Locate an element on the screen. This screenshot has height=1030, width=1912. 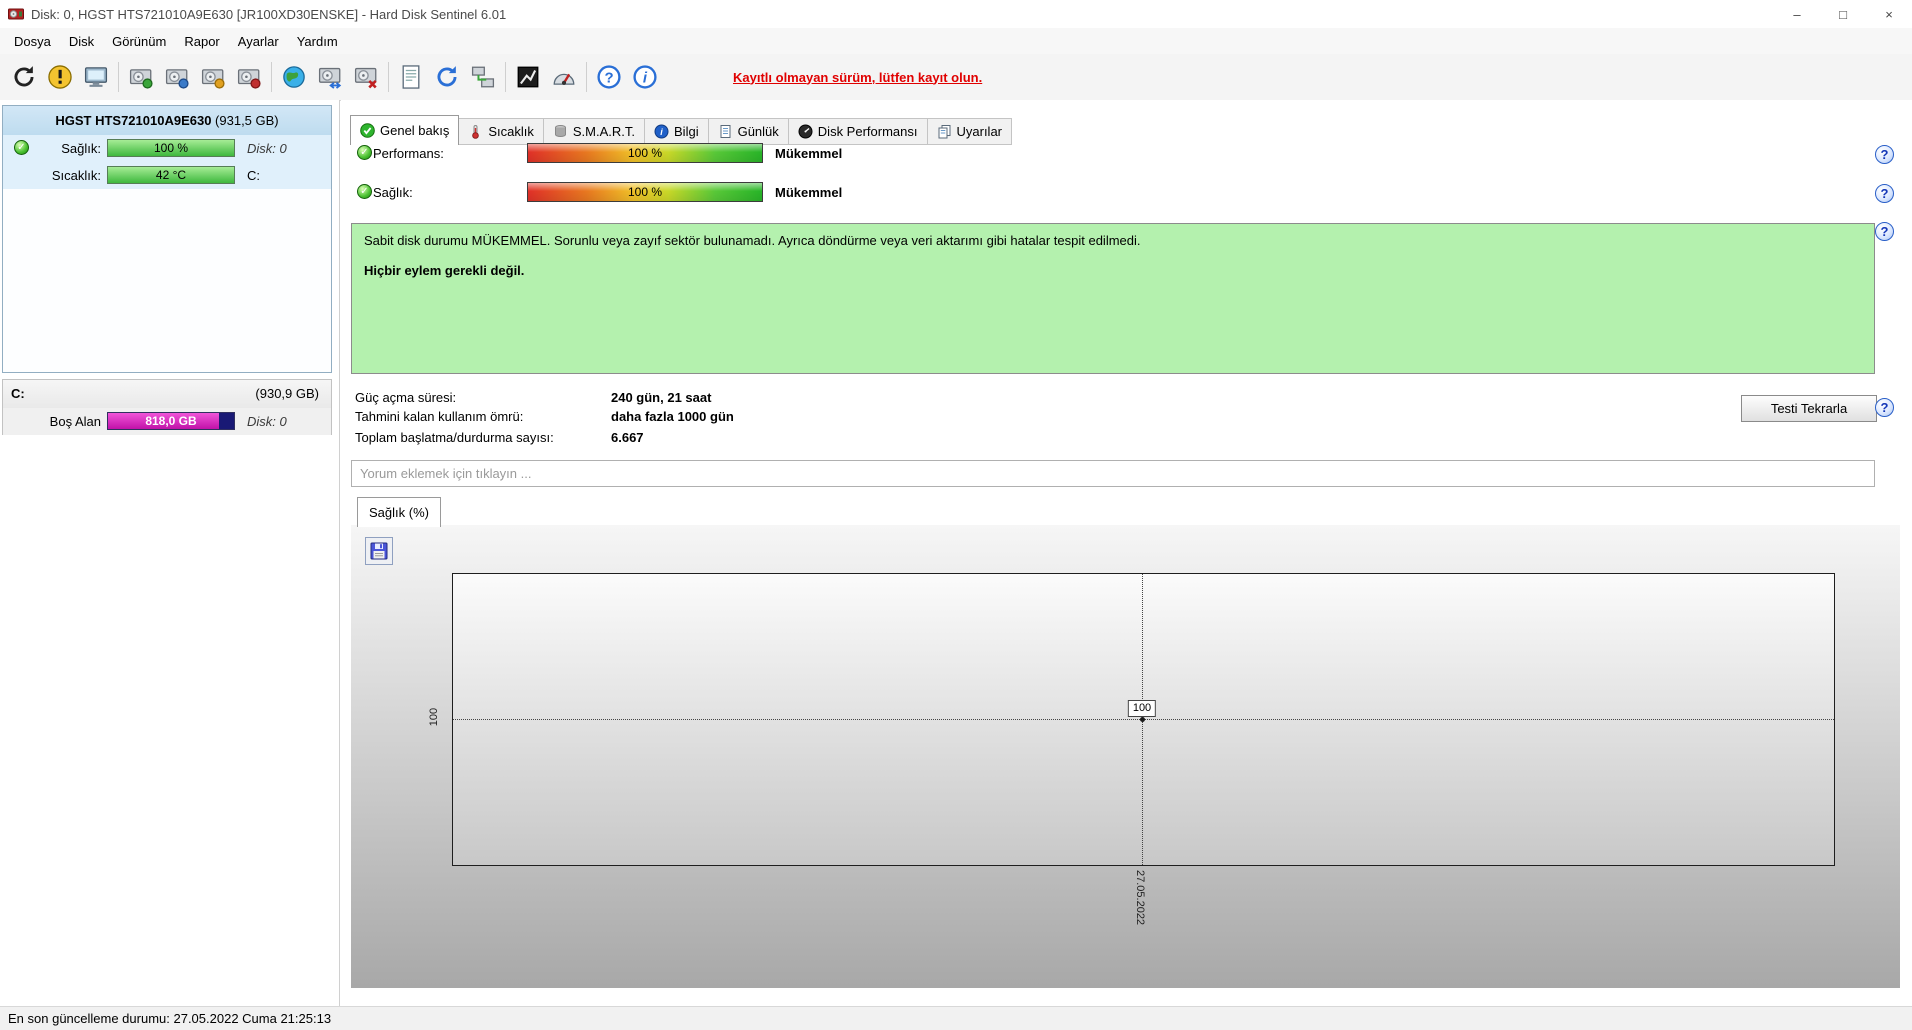
menu-gorunum: Görünüm is located at coordinates (139, 41).